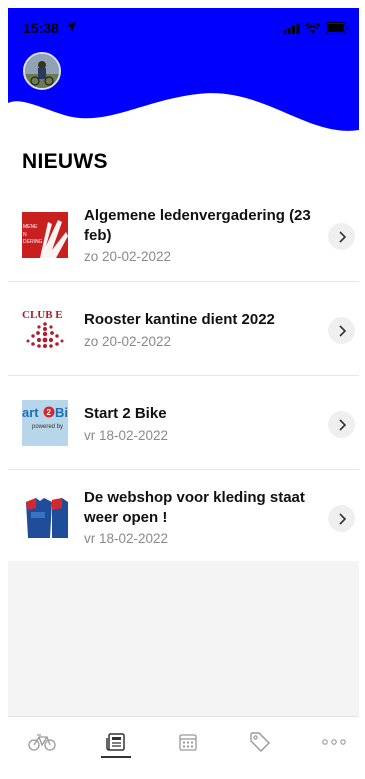 This screenshot has height=779, width=365. What do you see at coordinates (125, 413) in the screenshot?
I see `news-title: Start 2 Bike` at bounding box center [125, 413].